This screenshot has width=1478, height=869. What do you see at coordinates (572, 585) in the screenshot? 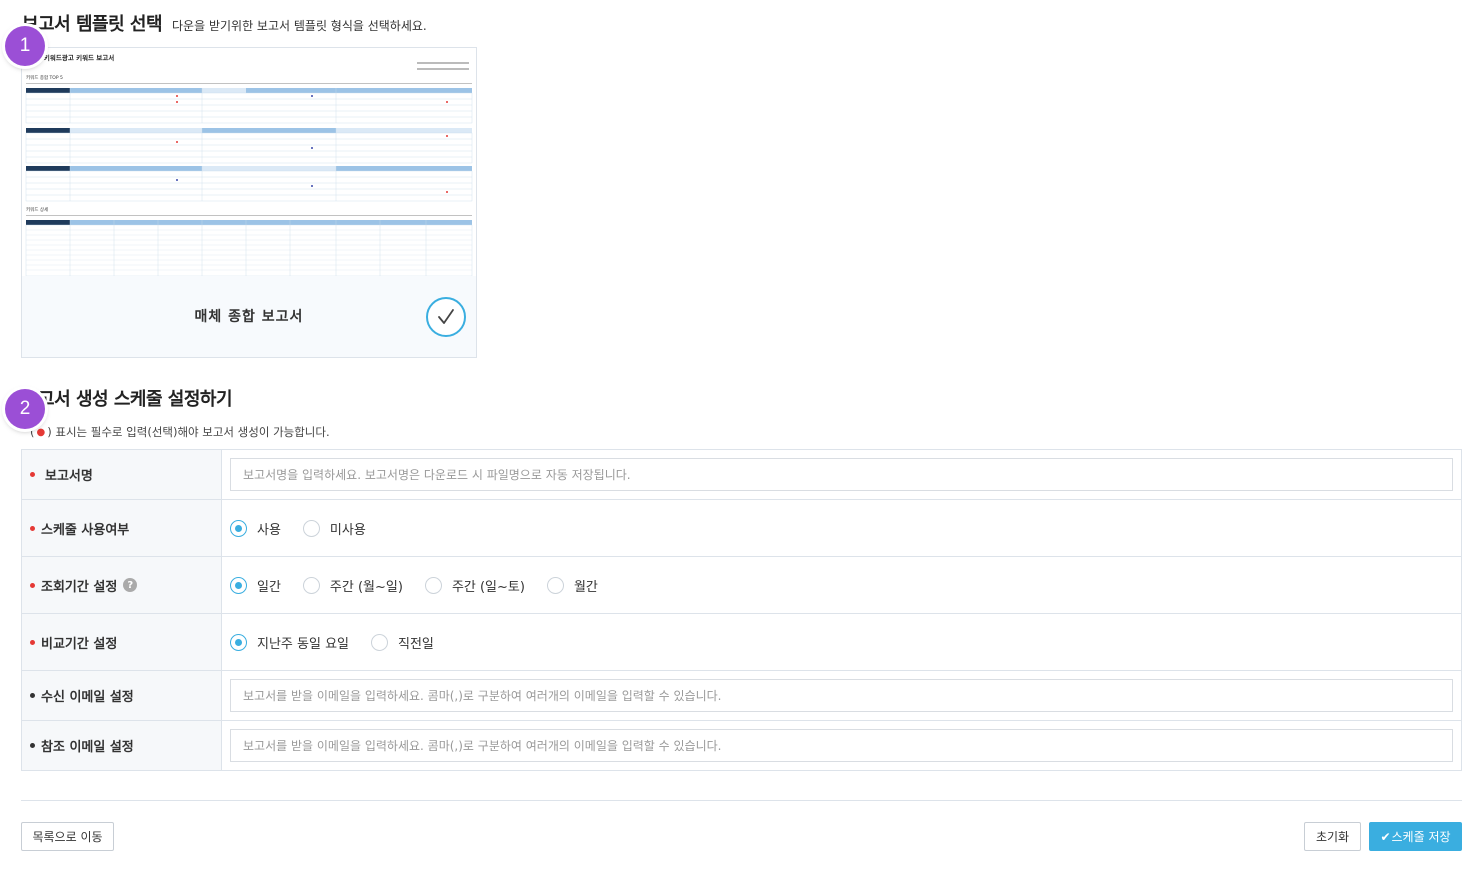
I see `radio-period-monthly: 월간` at bounding box center [572, 585].